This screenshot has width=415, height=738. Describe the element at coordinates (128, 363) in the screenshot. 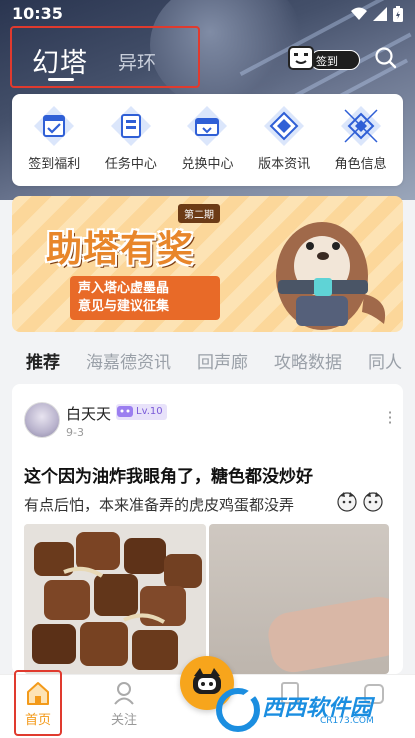

I see `tab-haijiade-news: 海嘉德资讯` at that location.